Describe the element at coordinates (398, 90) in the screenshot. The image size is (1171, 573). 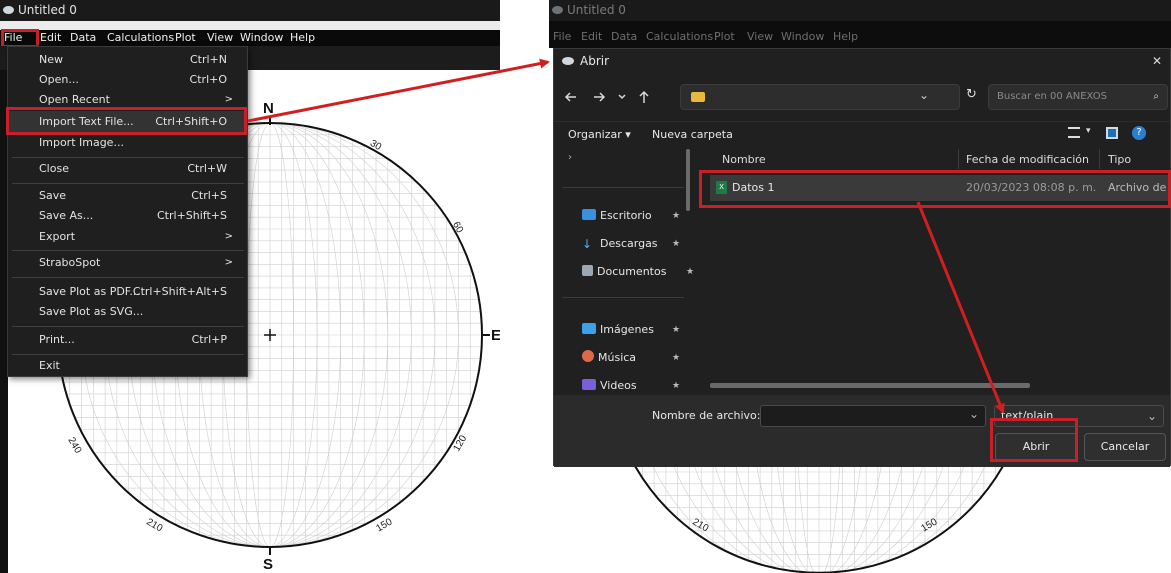
I see `arrow-to-dialog` at that location.